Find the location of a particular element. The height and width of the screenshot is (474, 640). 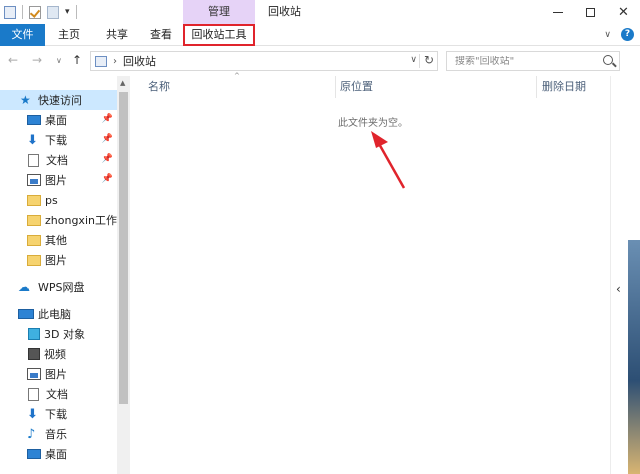

maximize-button is located at coordinates (590, 12).